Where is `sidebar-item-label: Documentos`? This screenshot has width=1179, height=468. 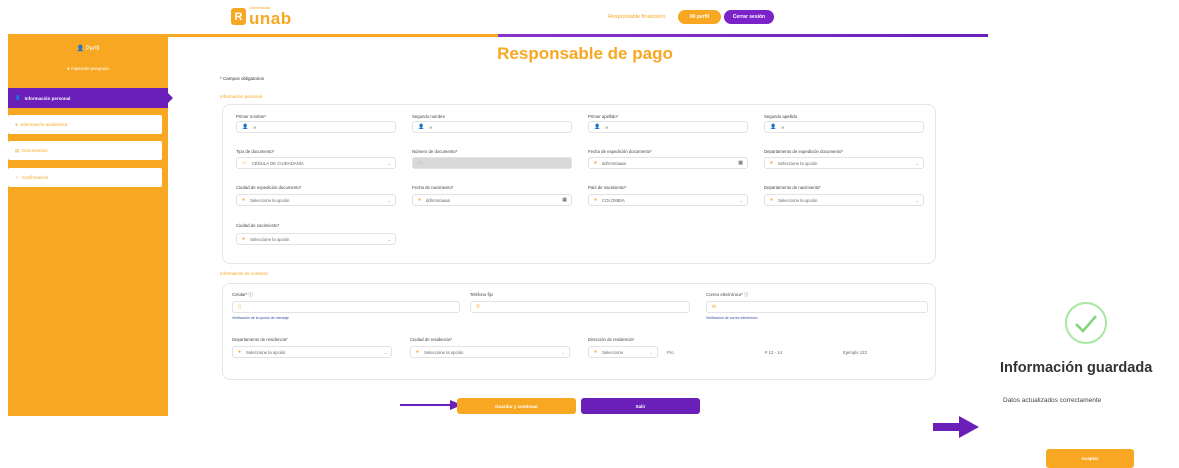
sidebar-item-label: Documentos is located at coordinates (35, 150).